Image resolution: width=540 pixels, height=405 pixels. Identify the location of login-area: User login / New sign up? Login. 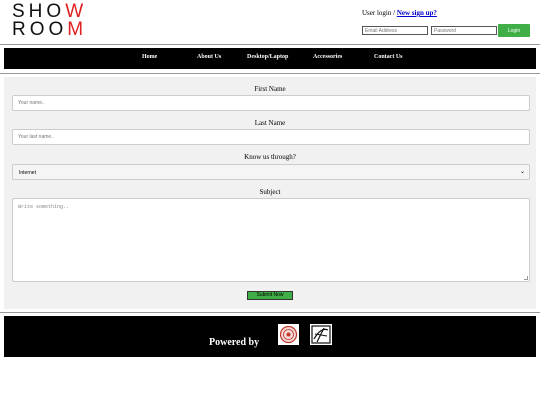
(448, 23).